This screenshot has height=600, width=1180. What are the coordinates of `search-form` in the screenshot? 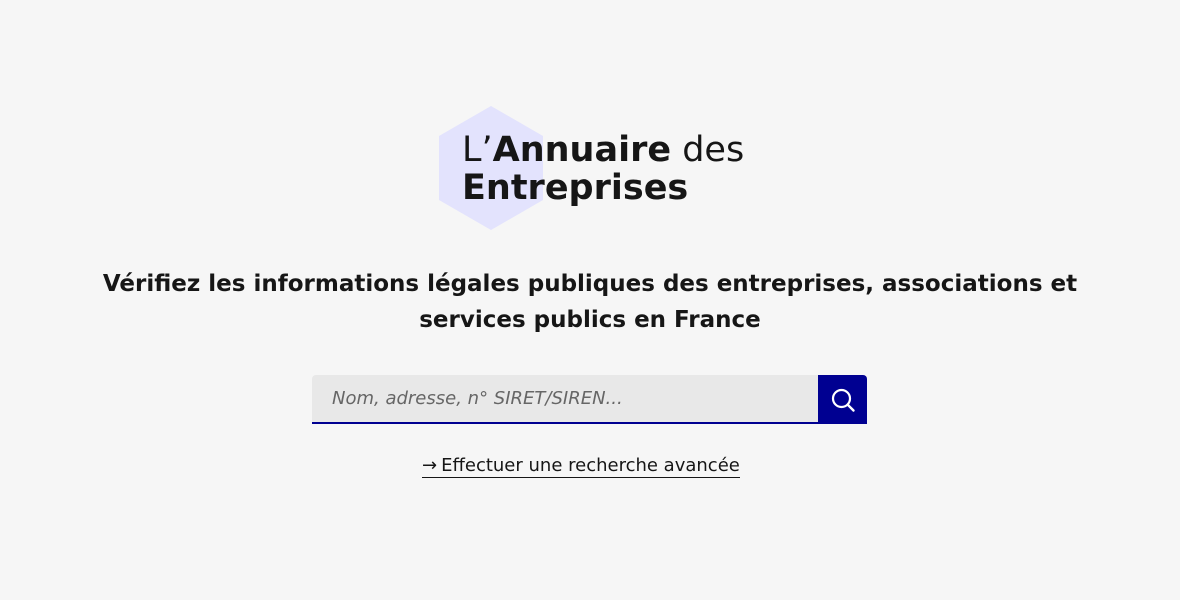 It's located at (589, 399).